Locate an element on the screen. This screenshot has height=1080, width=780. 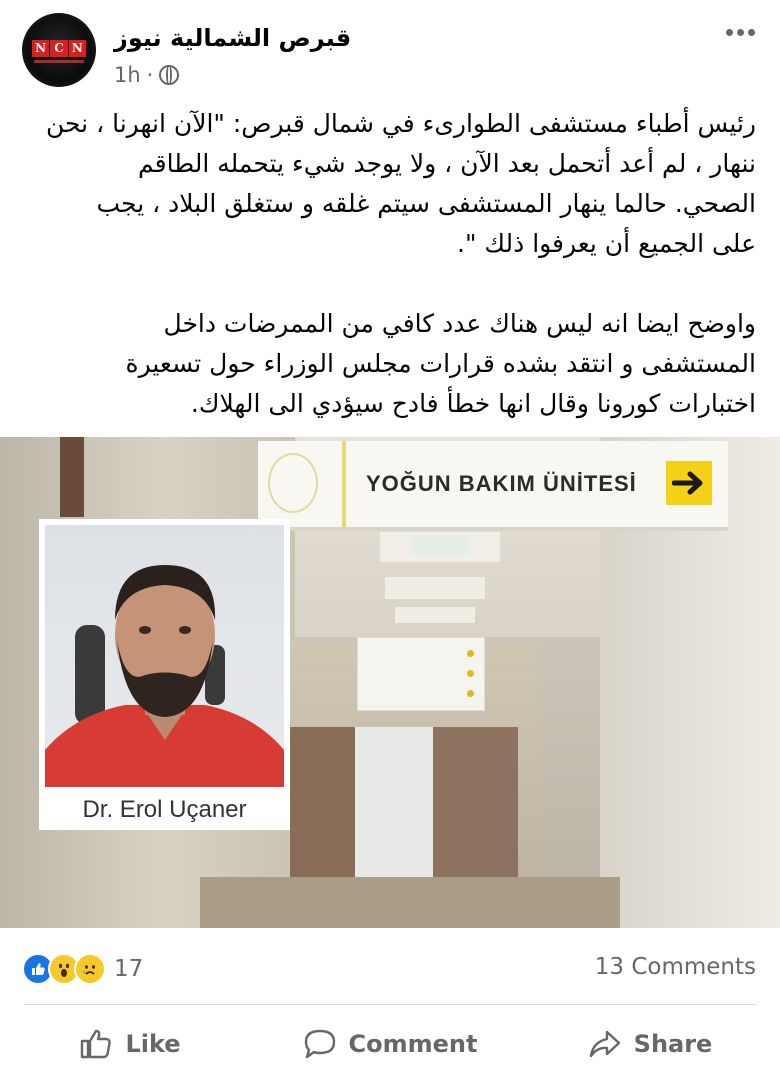
icu-sign-text: YOĞUN BAKIM ÜNİTESİ is located at coordinates (501, 483).